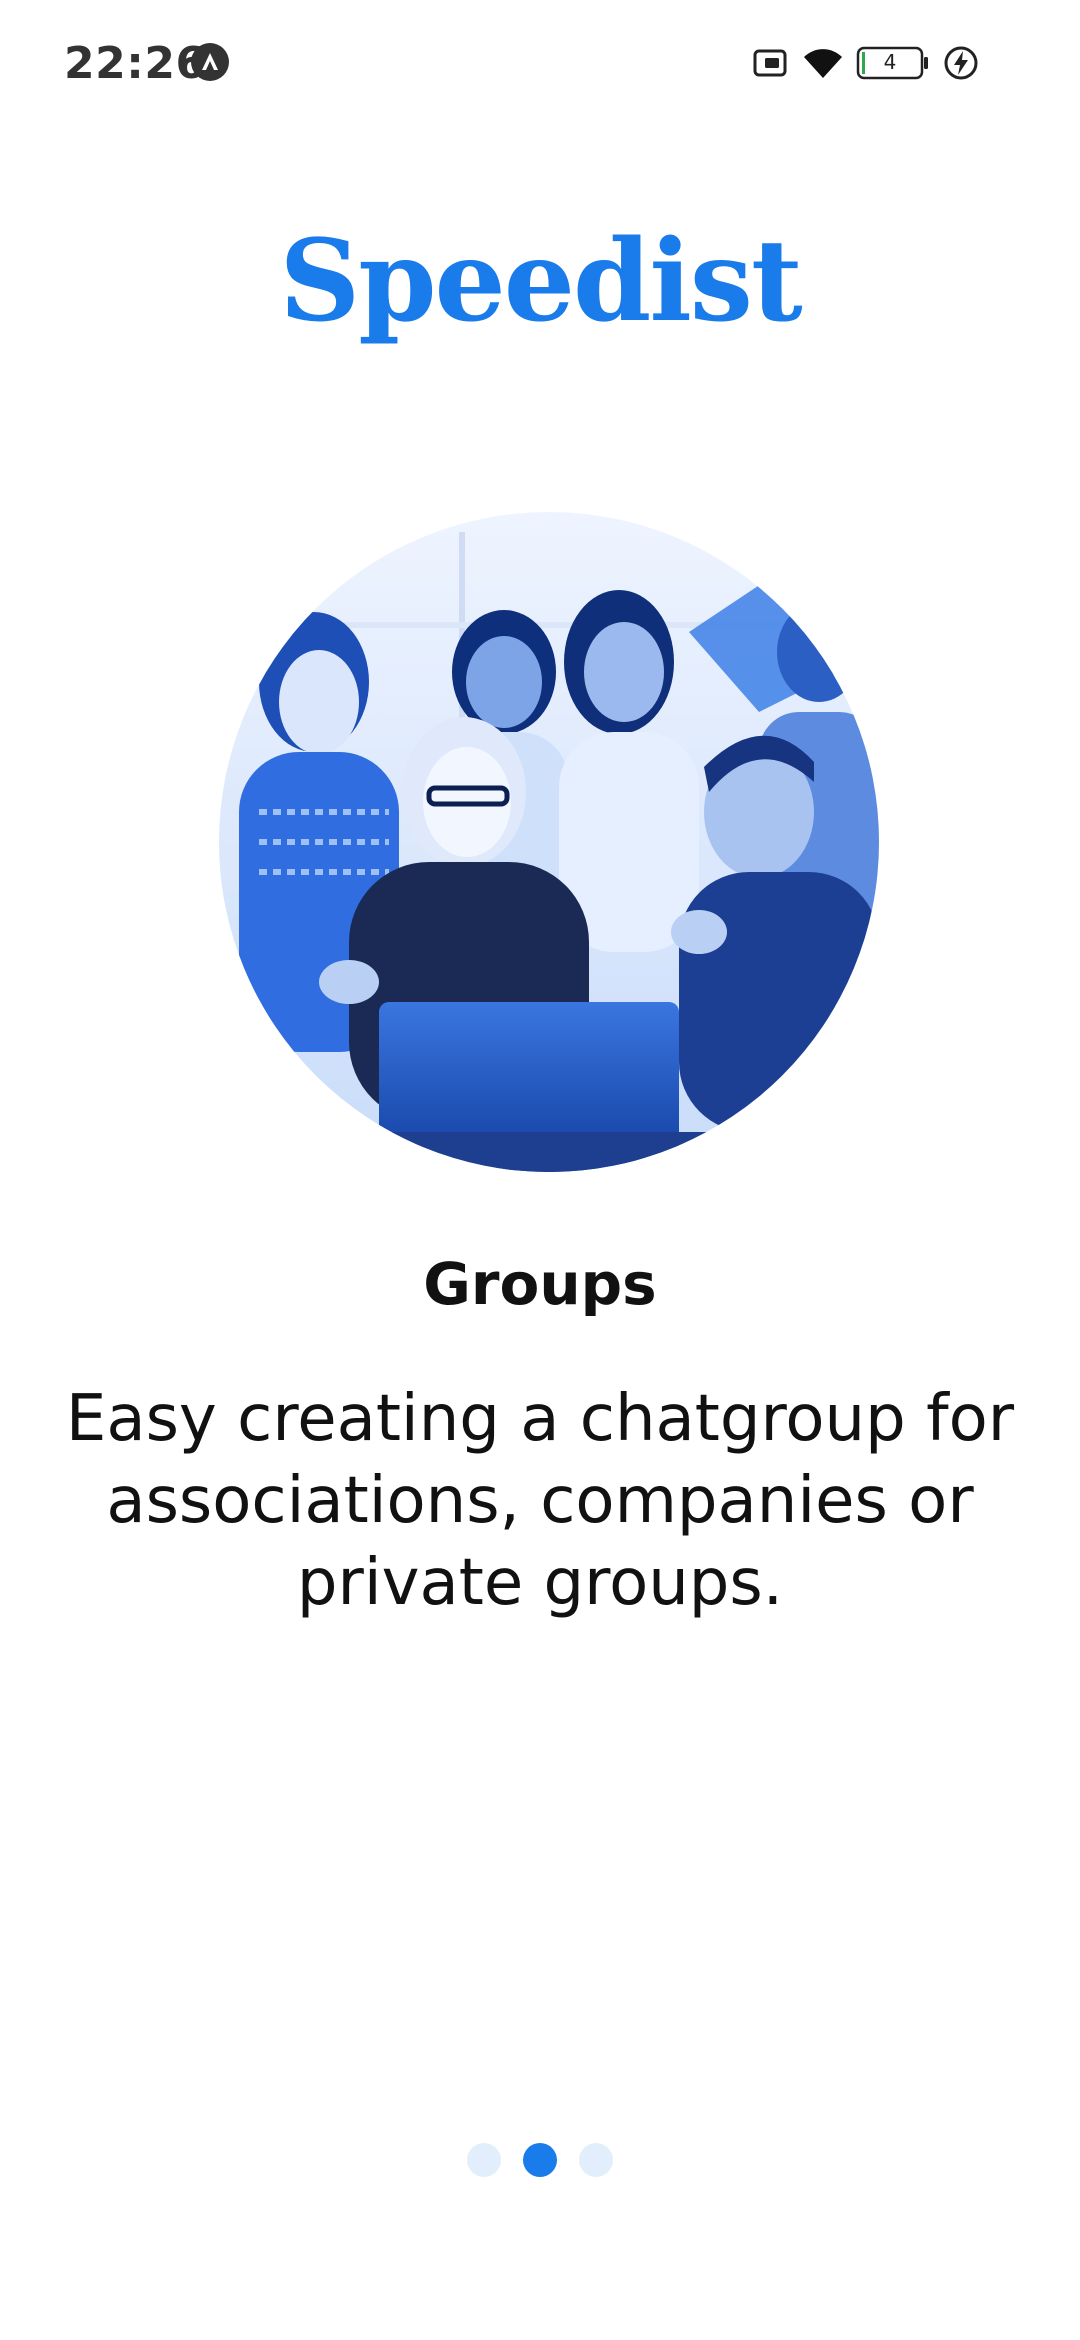 The height and width of the screenshot is (2340, 1080). I want to click on status-icons: 4, so click(887, 63).